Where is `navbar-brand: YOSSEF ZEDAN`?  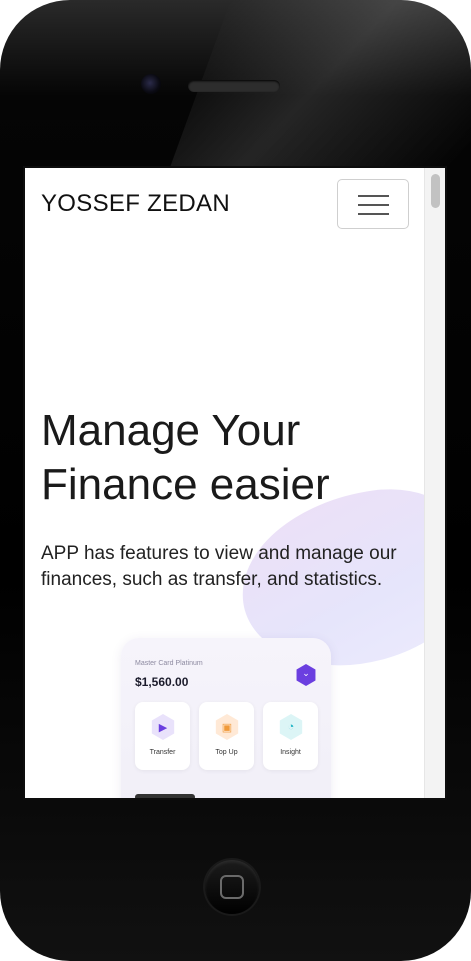 navbar-brand: YOSSEF ZEDAN is located at coordinates (135, 204).